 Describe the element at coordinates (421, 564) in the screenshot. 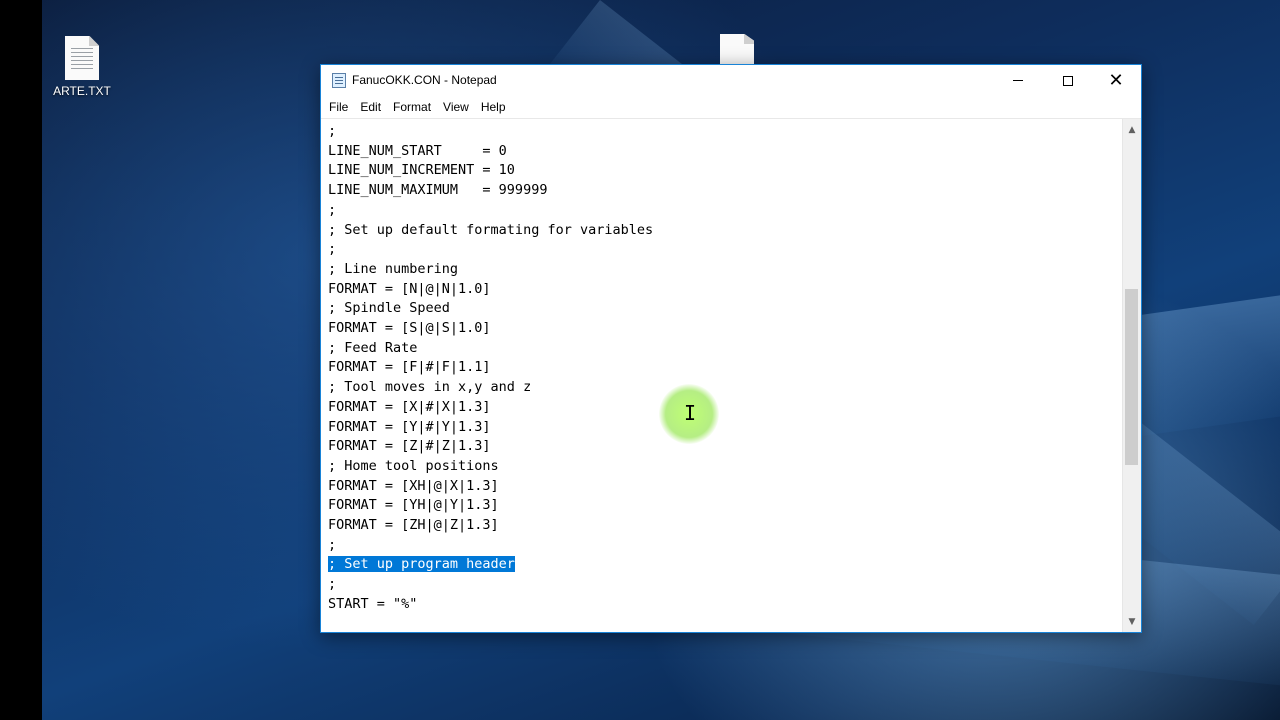

I see `selected-text: ; Set up program header` at that location.